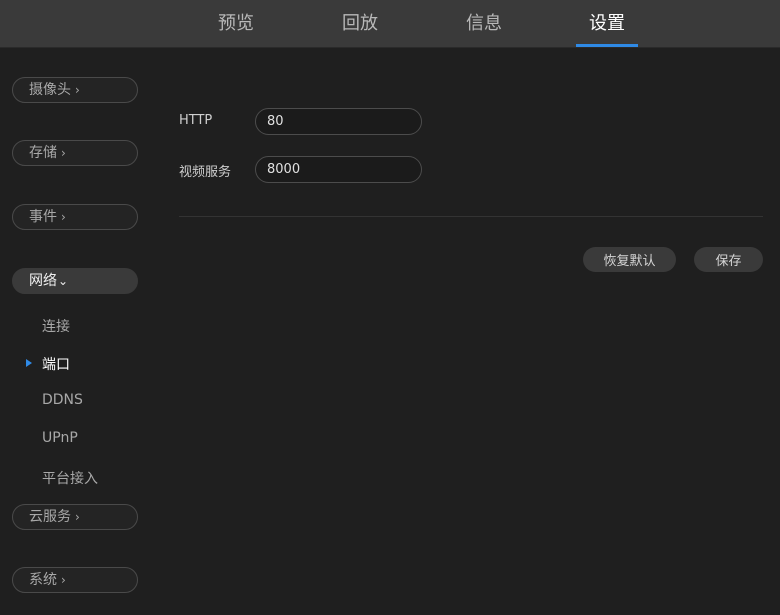 The image size is (780, 615). I want to click on tab-settings: 设置, so click(607, 23).